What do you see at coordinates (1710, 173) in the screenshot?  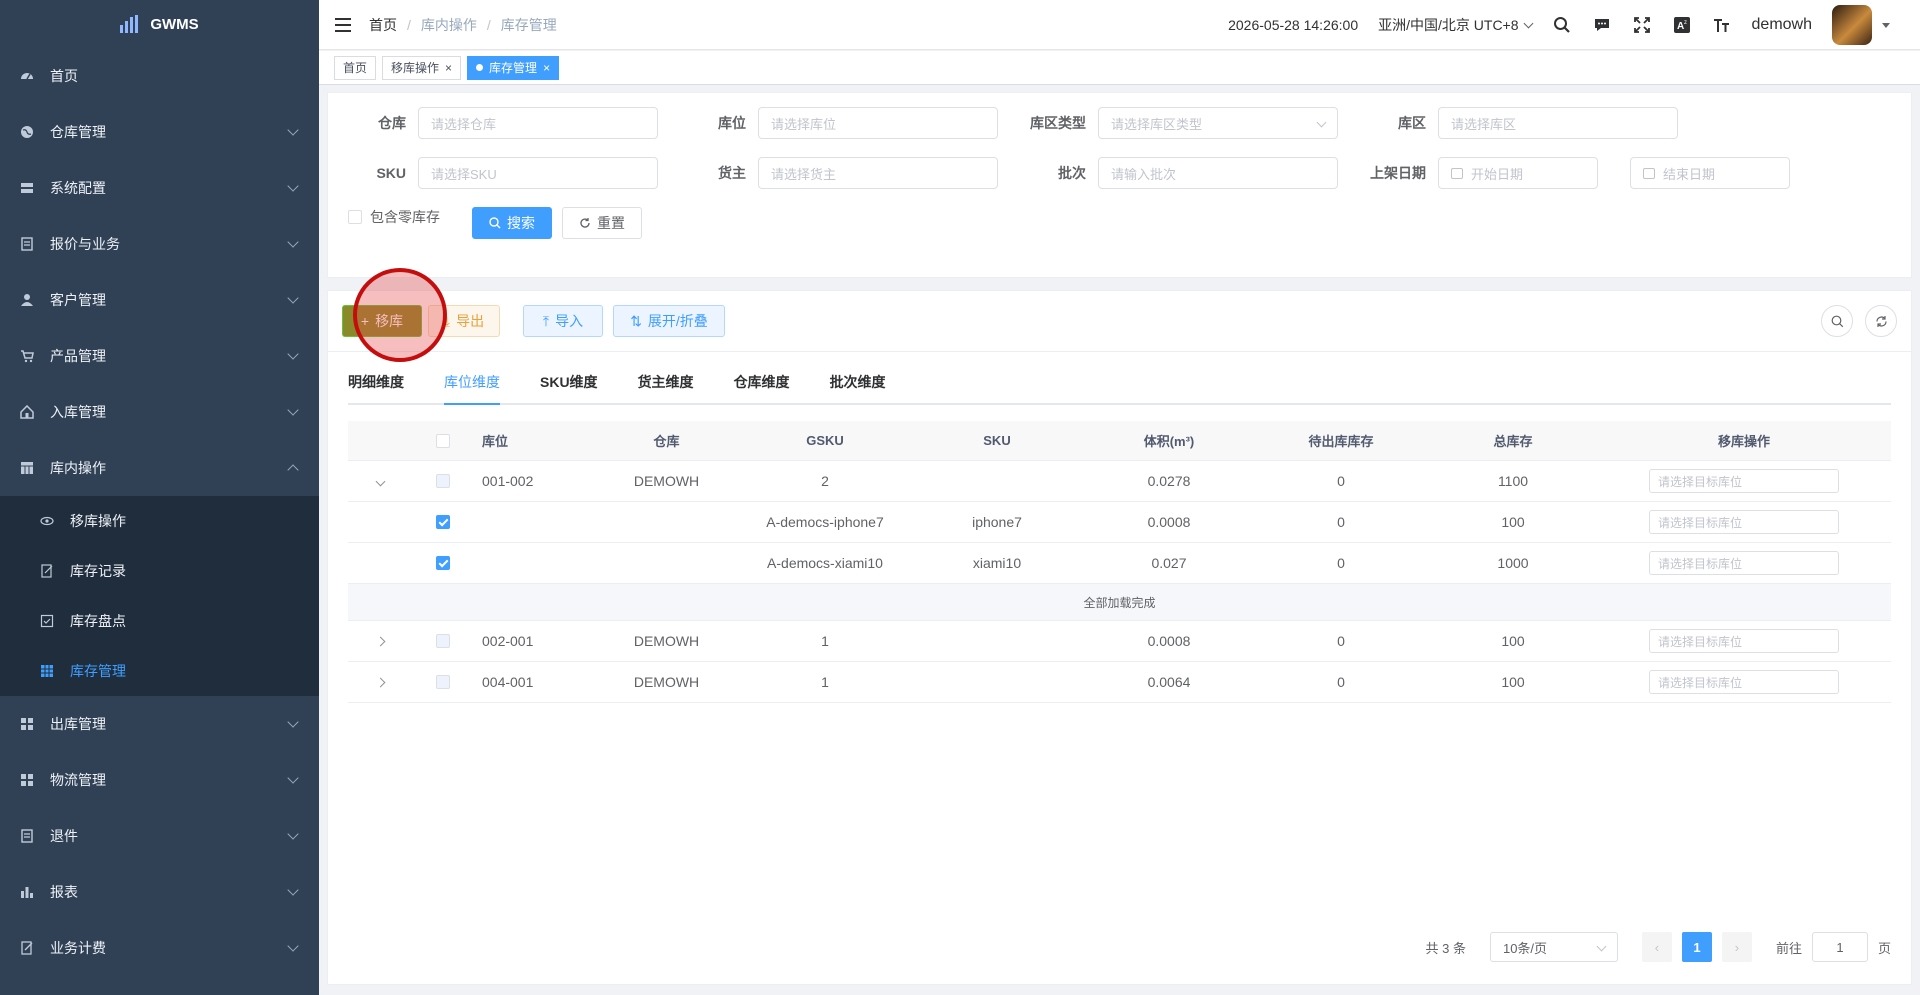 I see `end-date-input: 结束日期` at bounding box center [1710, 173].